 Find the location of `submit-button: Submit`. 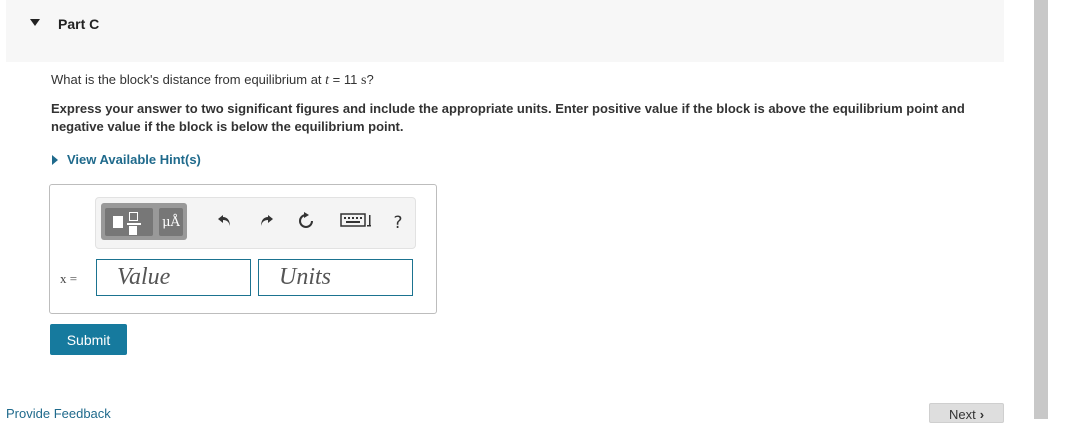

submit-button: Submit is located at coordinates (88, 339).